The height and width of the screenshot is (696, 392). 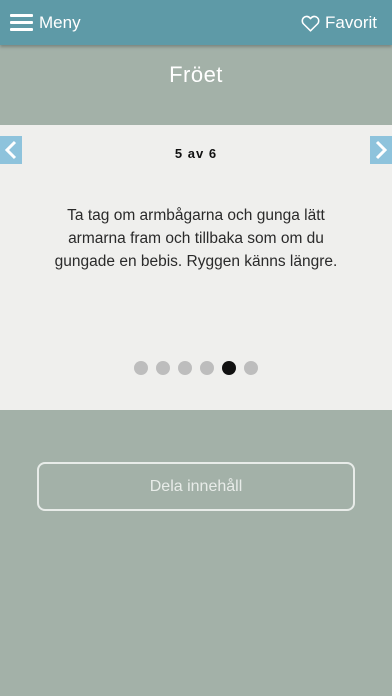 I want to click on page-title: Fröet, so click(x=196, y=74).